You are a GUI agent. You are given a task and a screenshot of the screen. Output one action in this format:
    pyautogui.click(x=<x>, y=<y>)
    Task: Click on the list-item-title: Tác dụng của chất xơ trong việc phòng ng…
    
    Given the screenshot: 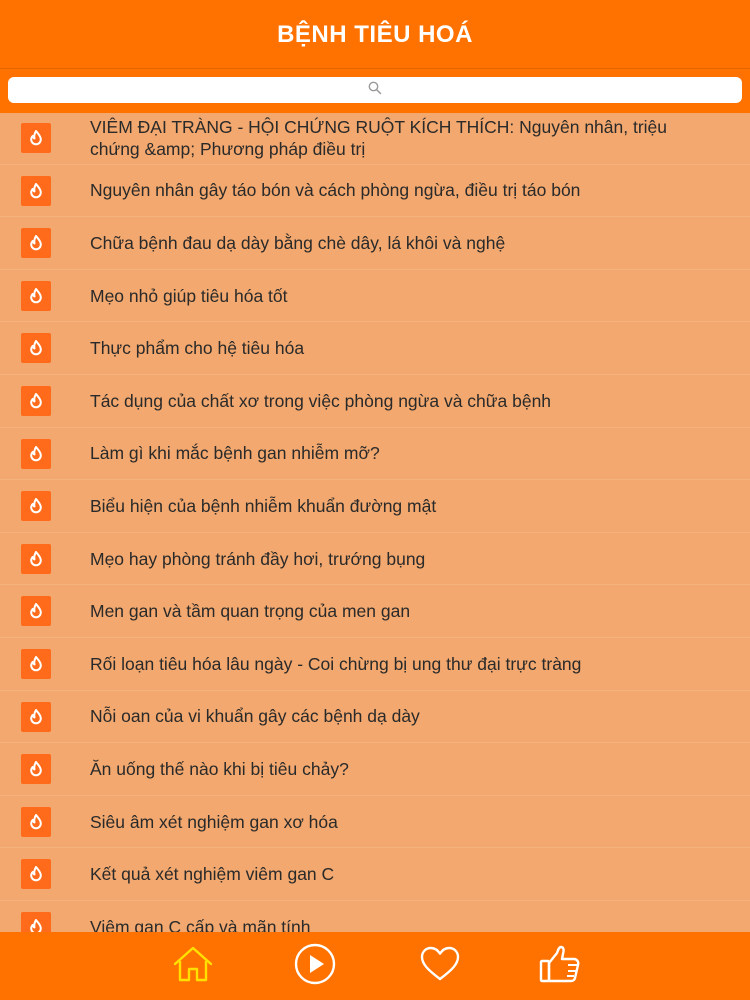 What is the action you would take?
    pyautogui.click(x=321, y=400)
    